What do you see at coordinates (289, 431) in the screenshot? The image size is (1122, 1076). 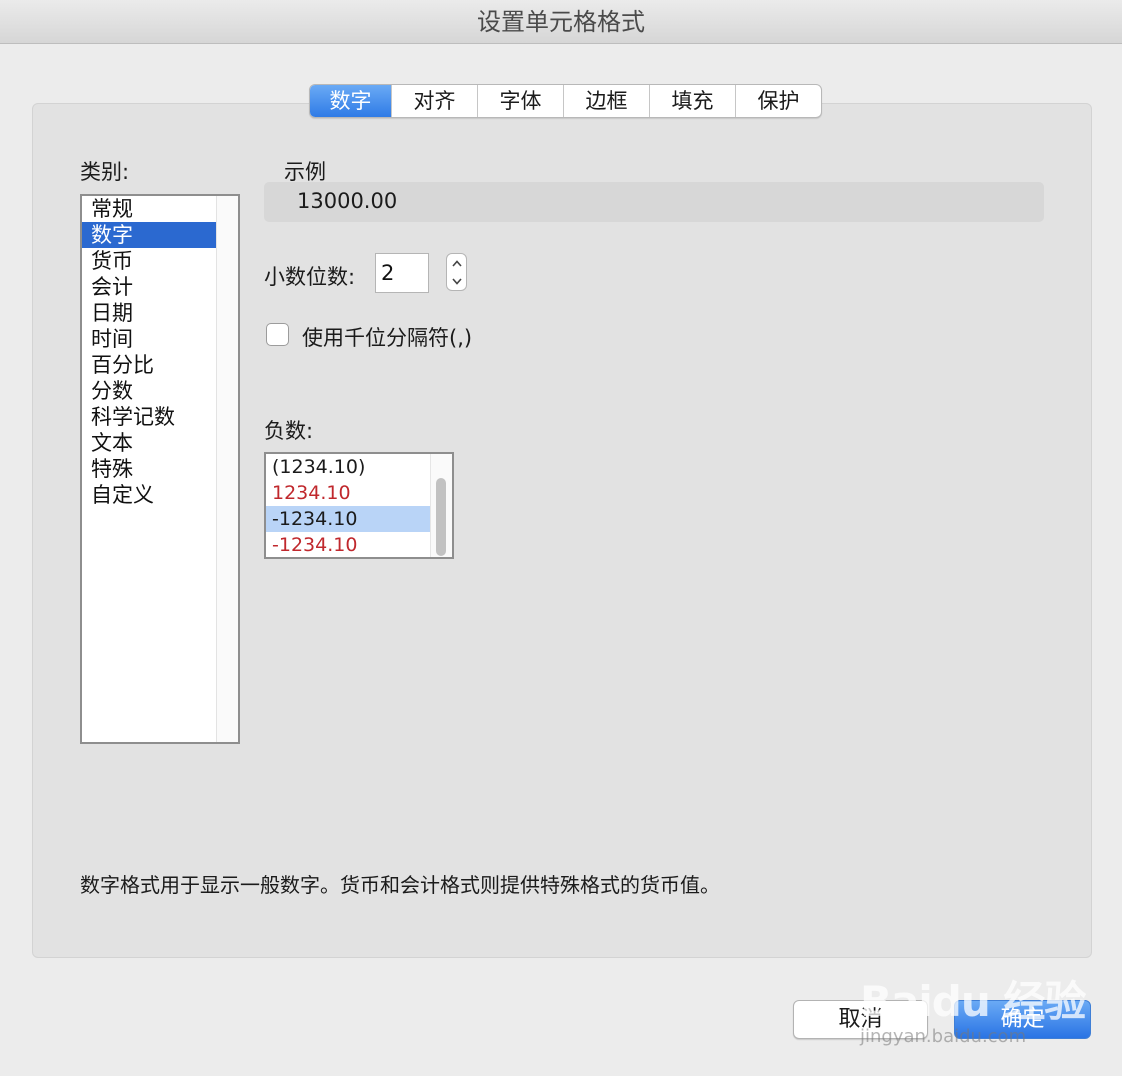 I see `negative-numbers-label: 负数:` at bounding box center [289, 431].